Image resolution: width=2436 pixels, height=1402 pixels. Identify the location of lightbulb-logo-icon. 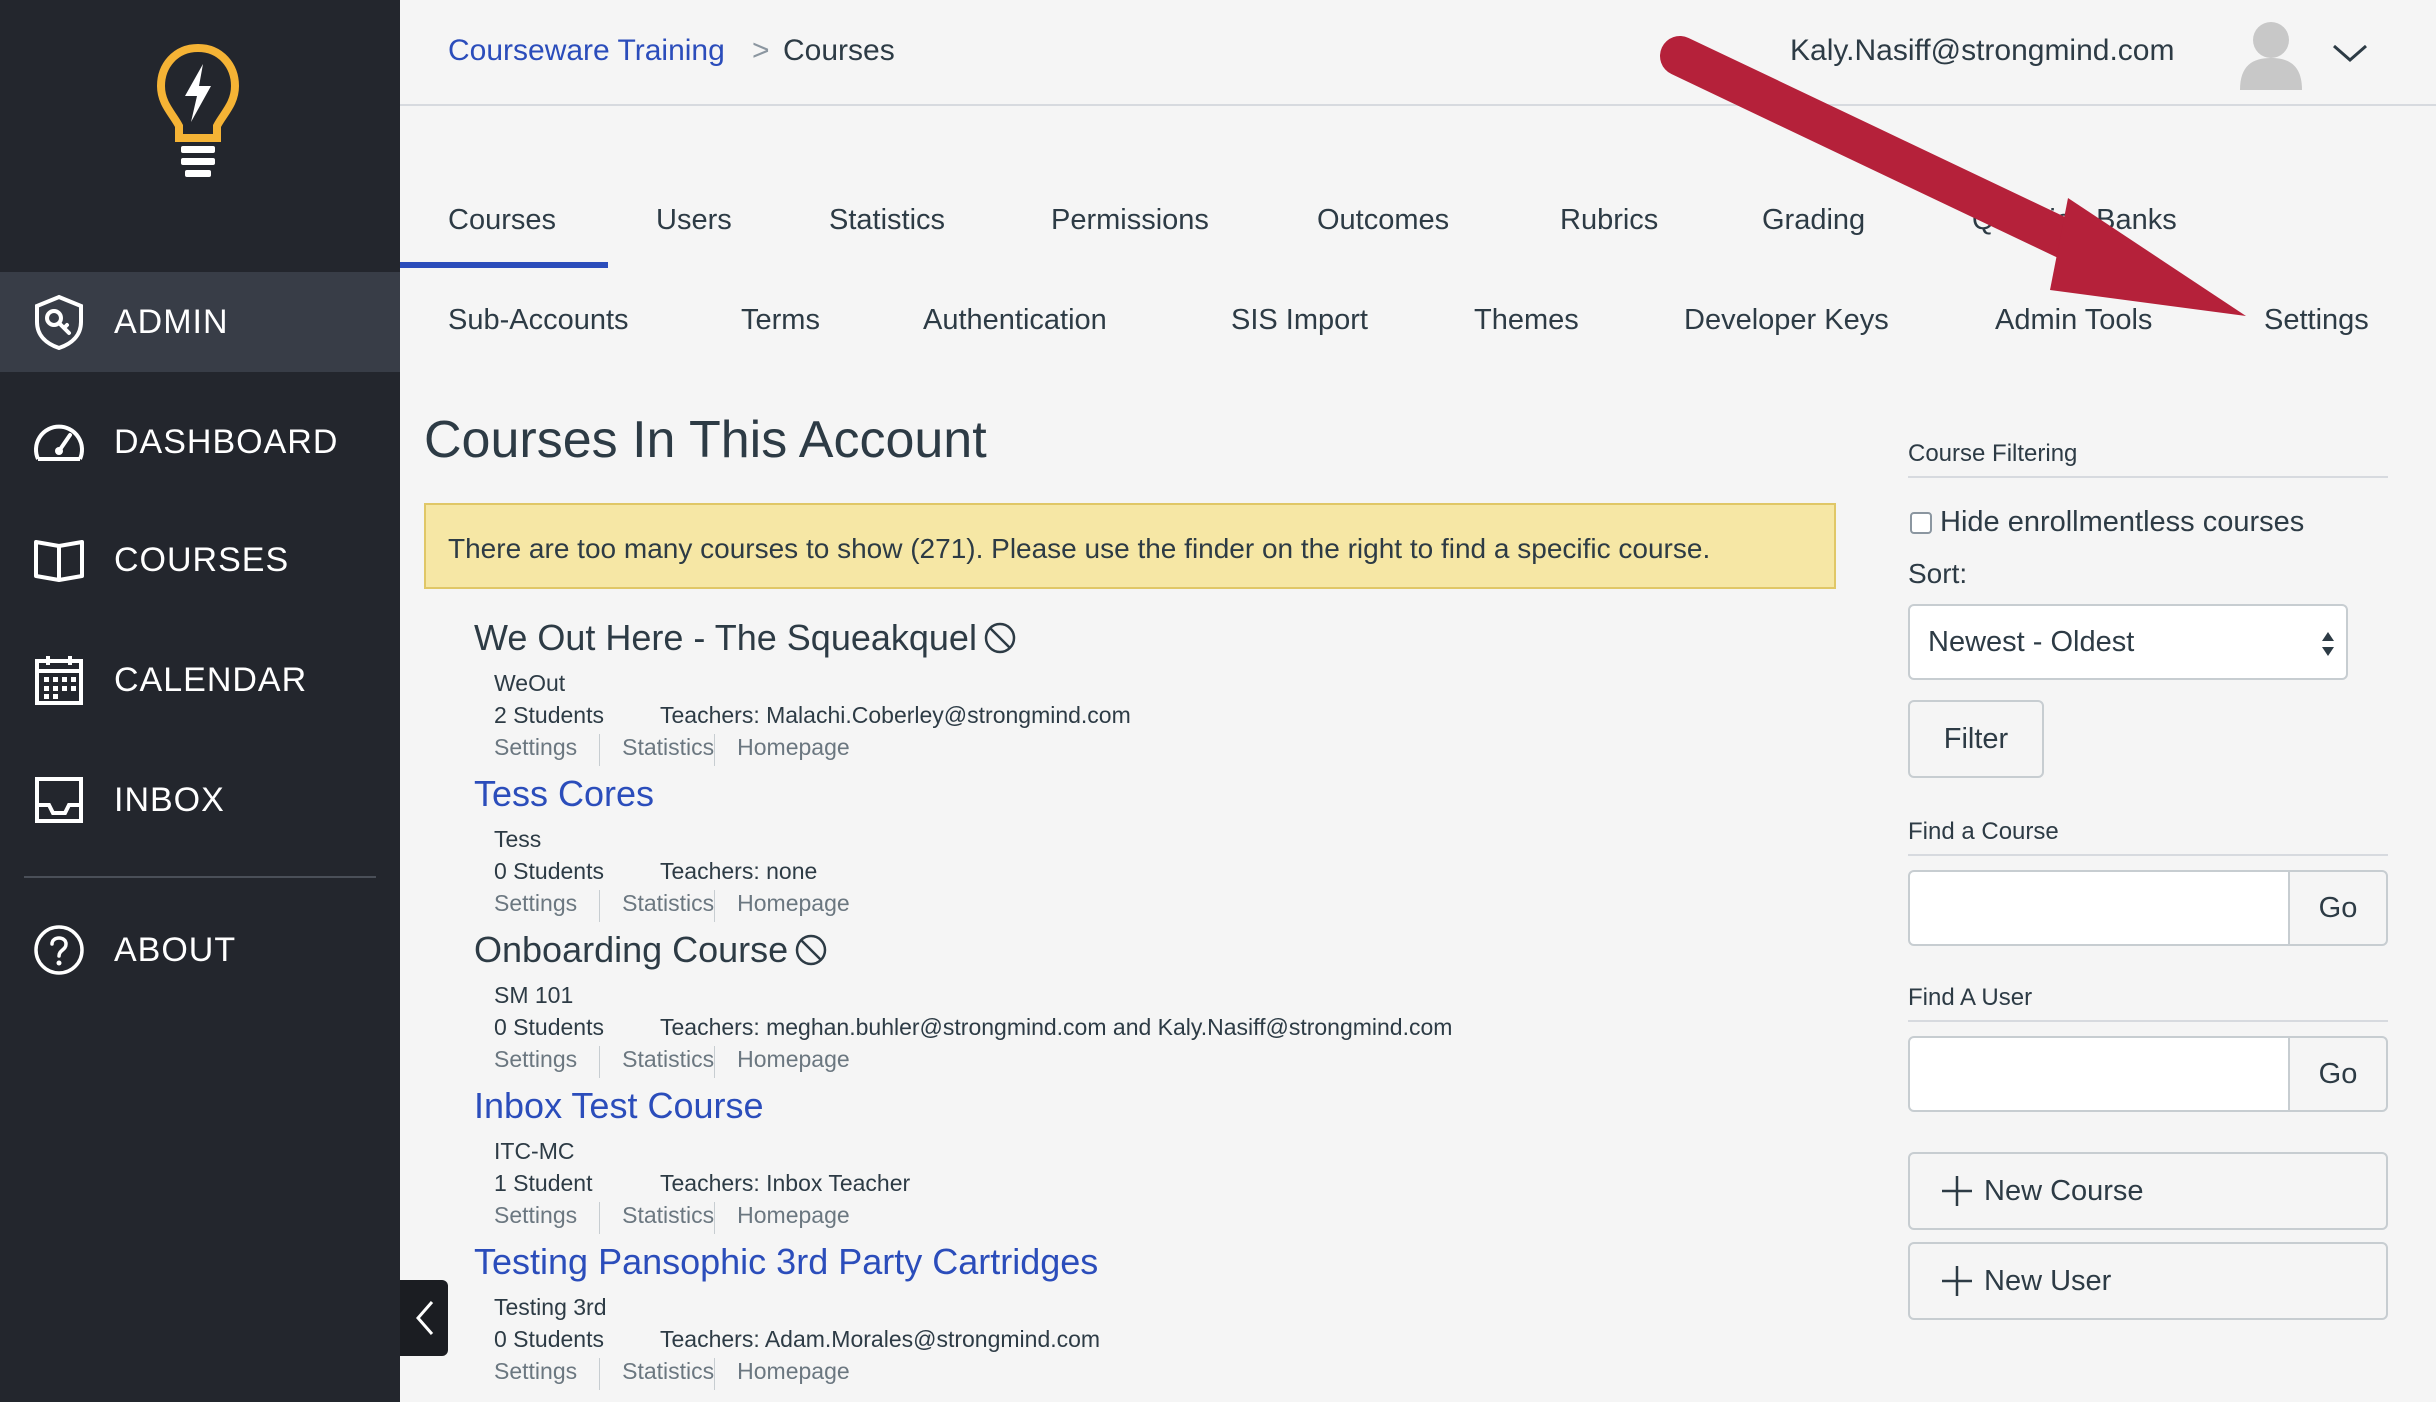
(198, 112).